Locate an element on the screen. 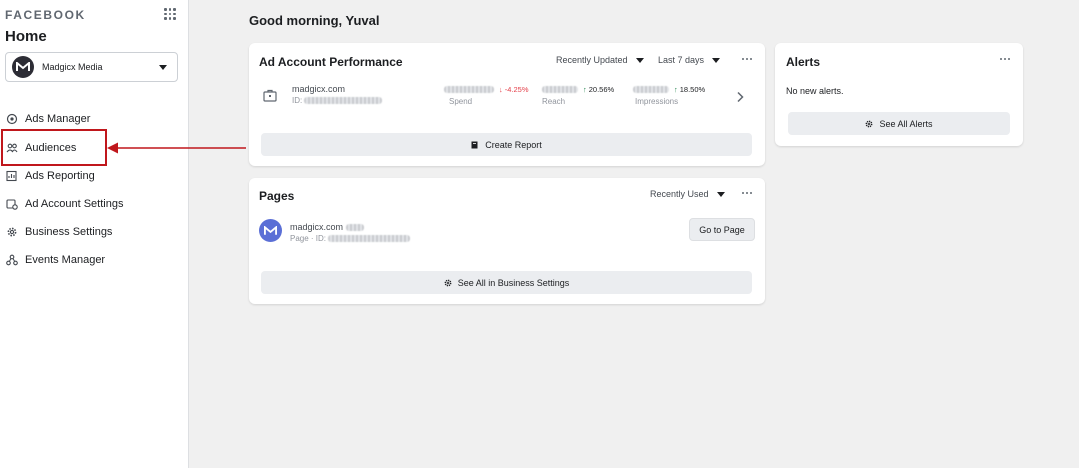 The image size is (1079, 468). redacted-suffix is located at coordinates (354, 228).